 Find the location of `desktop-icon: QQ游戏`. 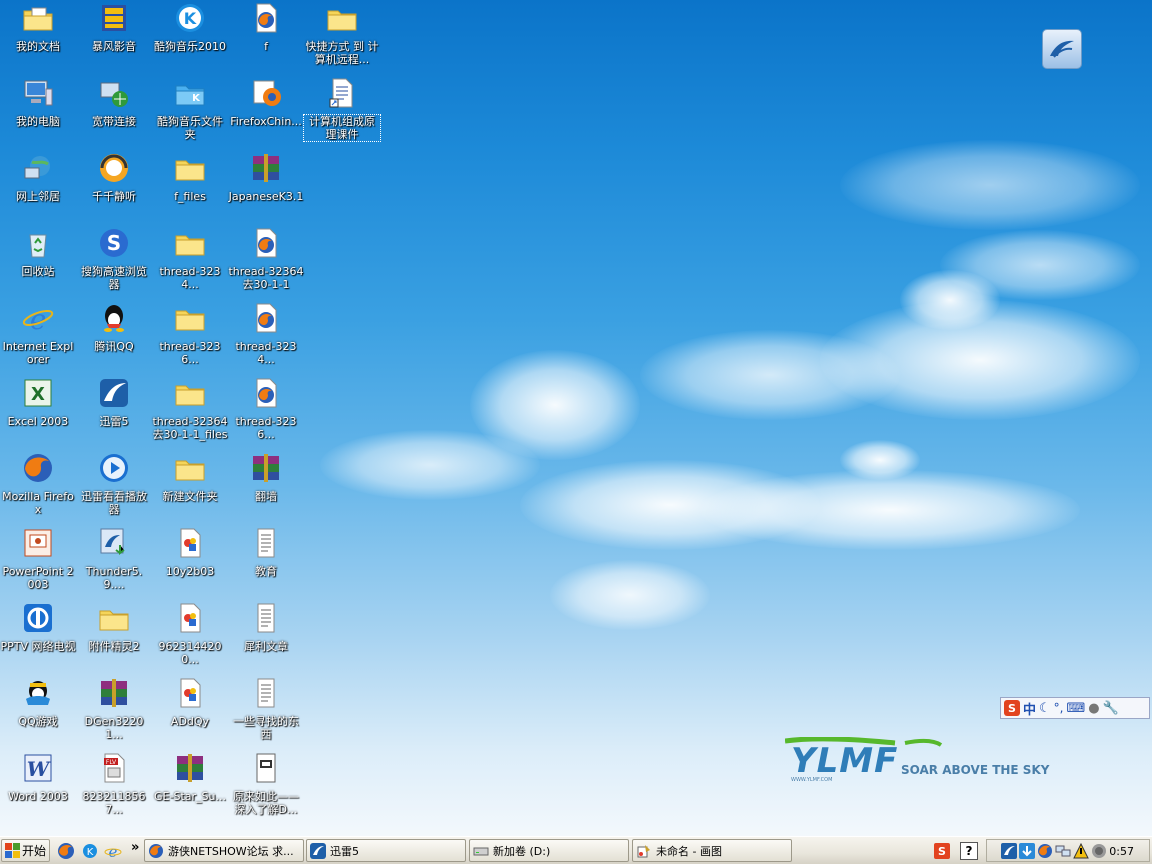

desktop-icon: QQ游戏 is located at coordinates (38, 702).